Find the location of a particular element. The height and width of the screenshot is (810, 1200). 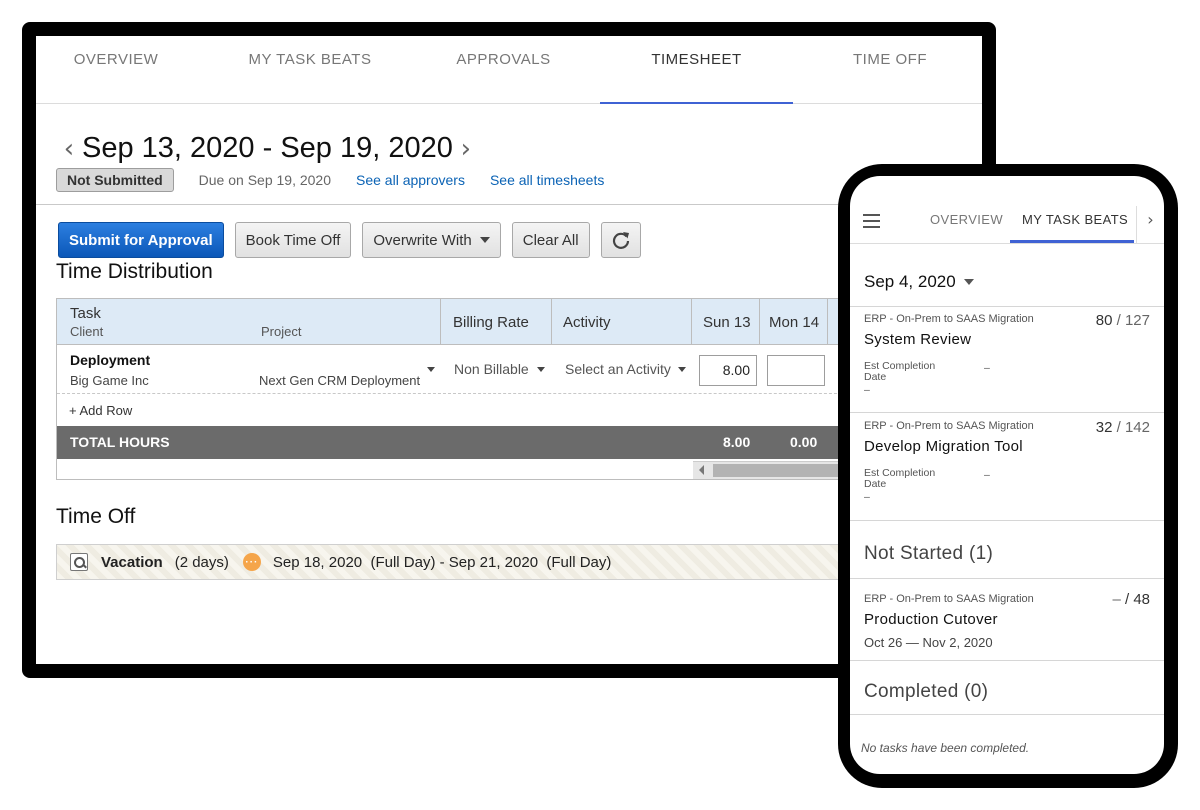

mobile-date-selector: Sep 4, 2020 is located at coordinates (919, 282).